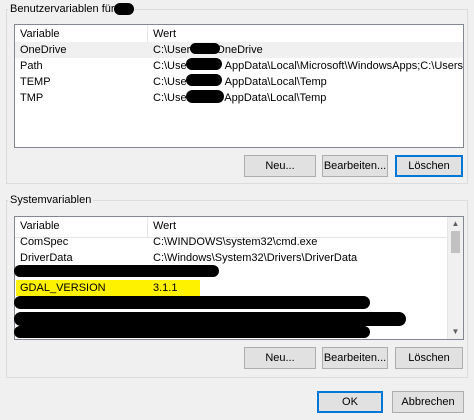  Describe the element at coordinates (165, 288) in the screenshot. I see `variable-value: 3.1.1` at that location.